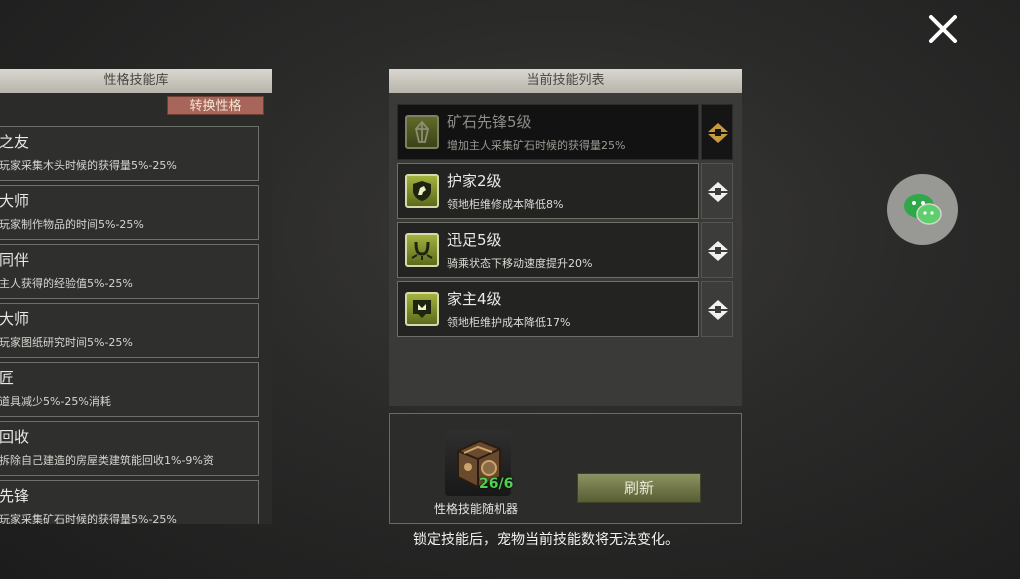 This screenshot has width=1020, height=579. I want to click on skill-library-header: 性格技能库, so click(136, 81).